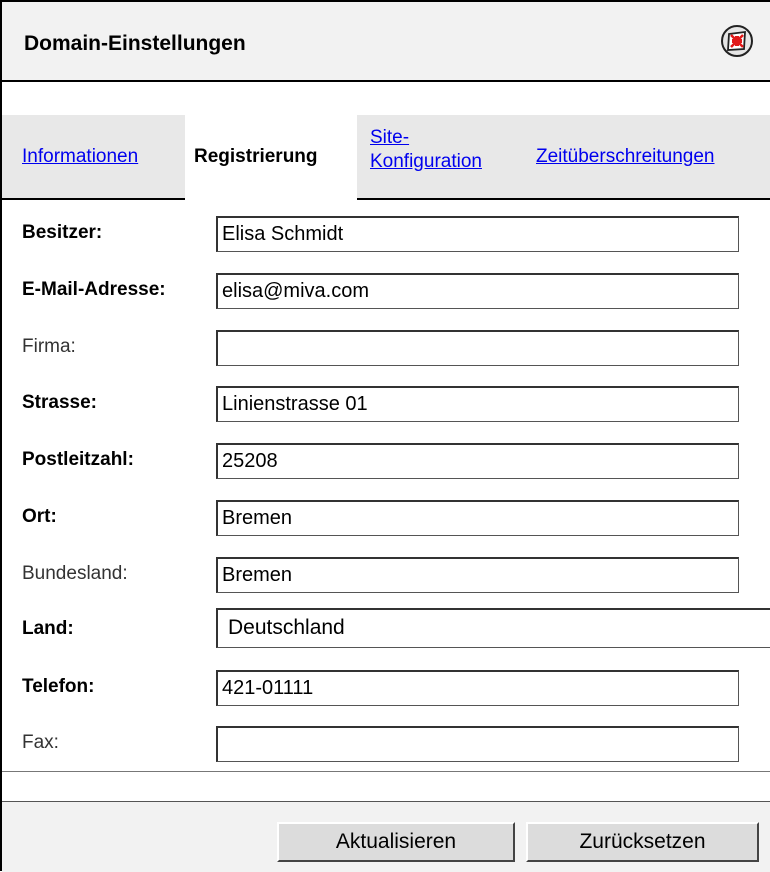 The height and width of the screenshot is (872, 770). I want to click on row-city: Ort:, so click(386, 518).